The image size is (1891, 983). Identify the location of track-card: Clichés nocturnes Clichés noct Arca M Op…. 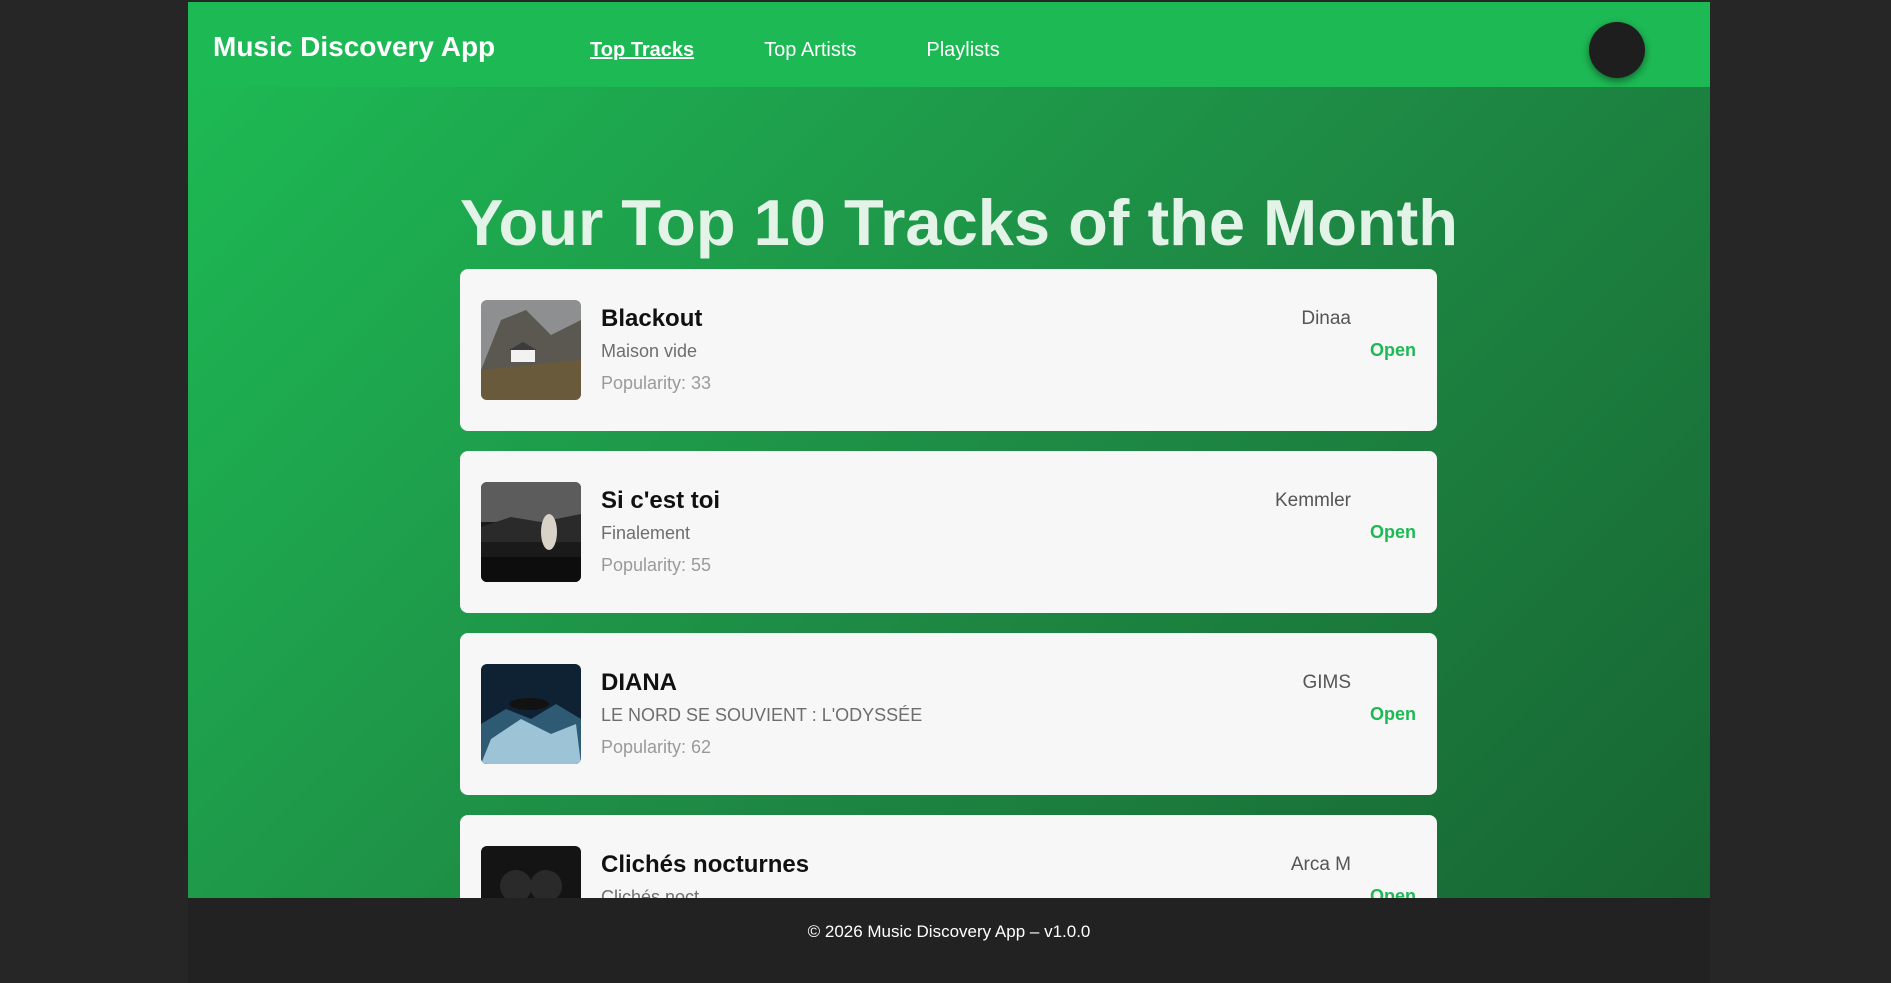
(948, 856).